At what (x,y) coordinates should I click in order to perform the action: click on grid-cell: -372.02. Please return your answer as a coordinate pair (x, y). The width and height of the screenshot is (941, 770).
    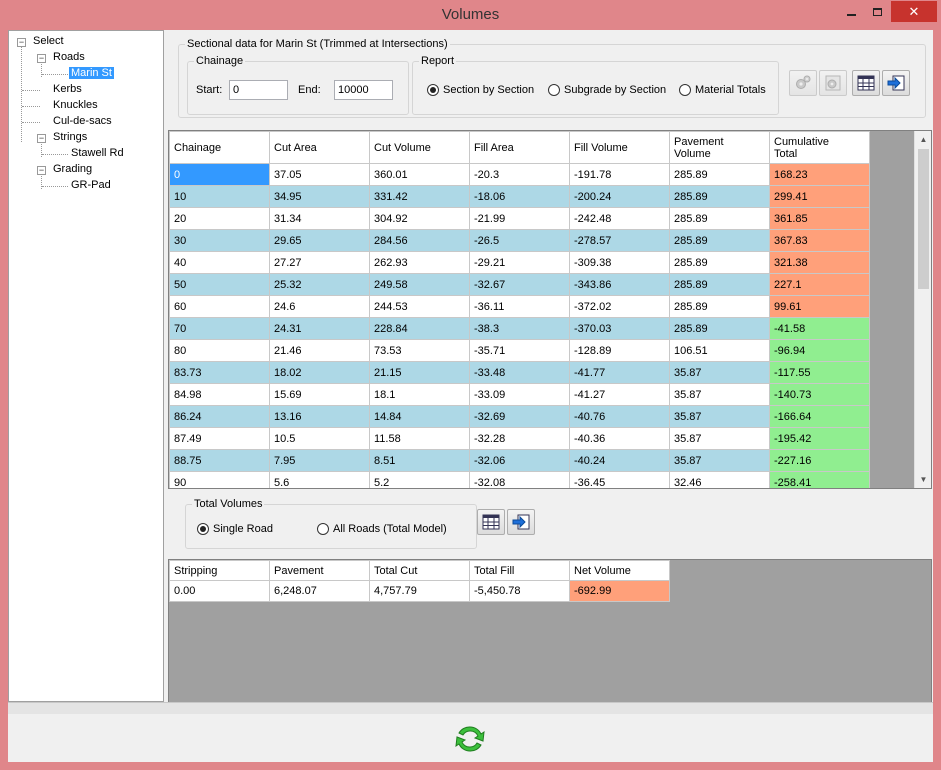
    Looking at the image, I should click on (619, 306).